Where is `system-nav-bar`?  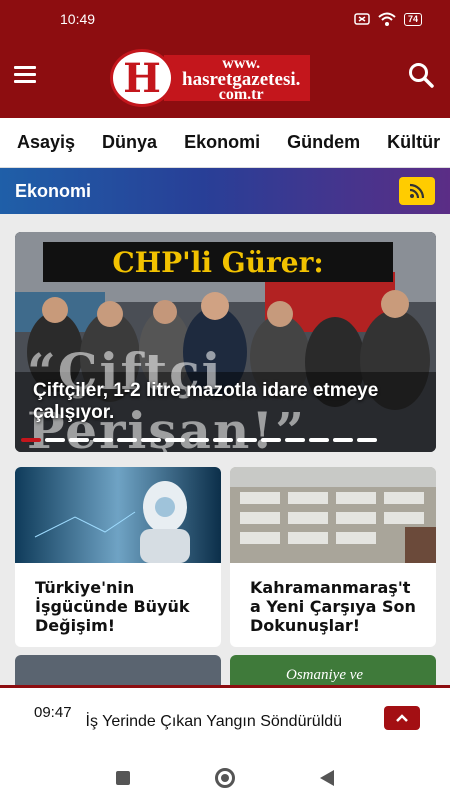
system-nav-bar is located at coordinates (225, 777).